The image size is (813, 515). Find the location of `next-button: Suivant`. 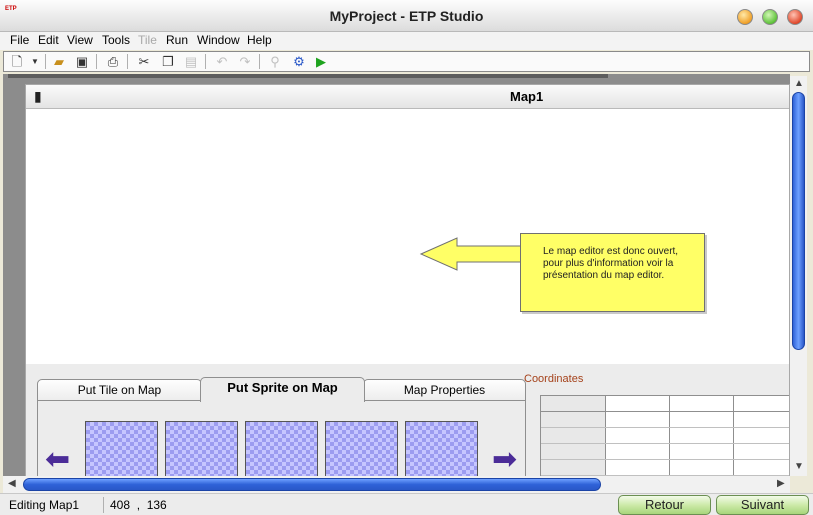

next-button: Suivant is located at coordinates (762, 505).